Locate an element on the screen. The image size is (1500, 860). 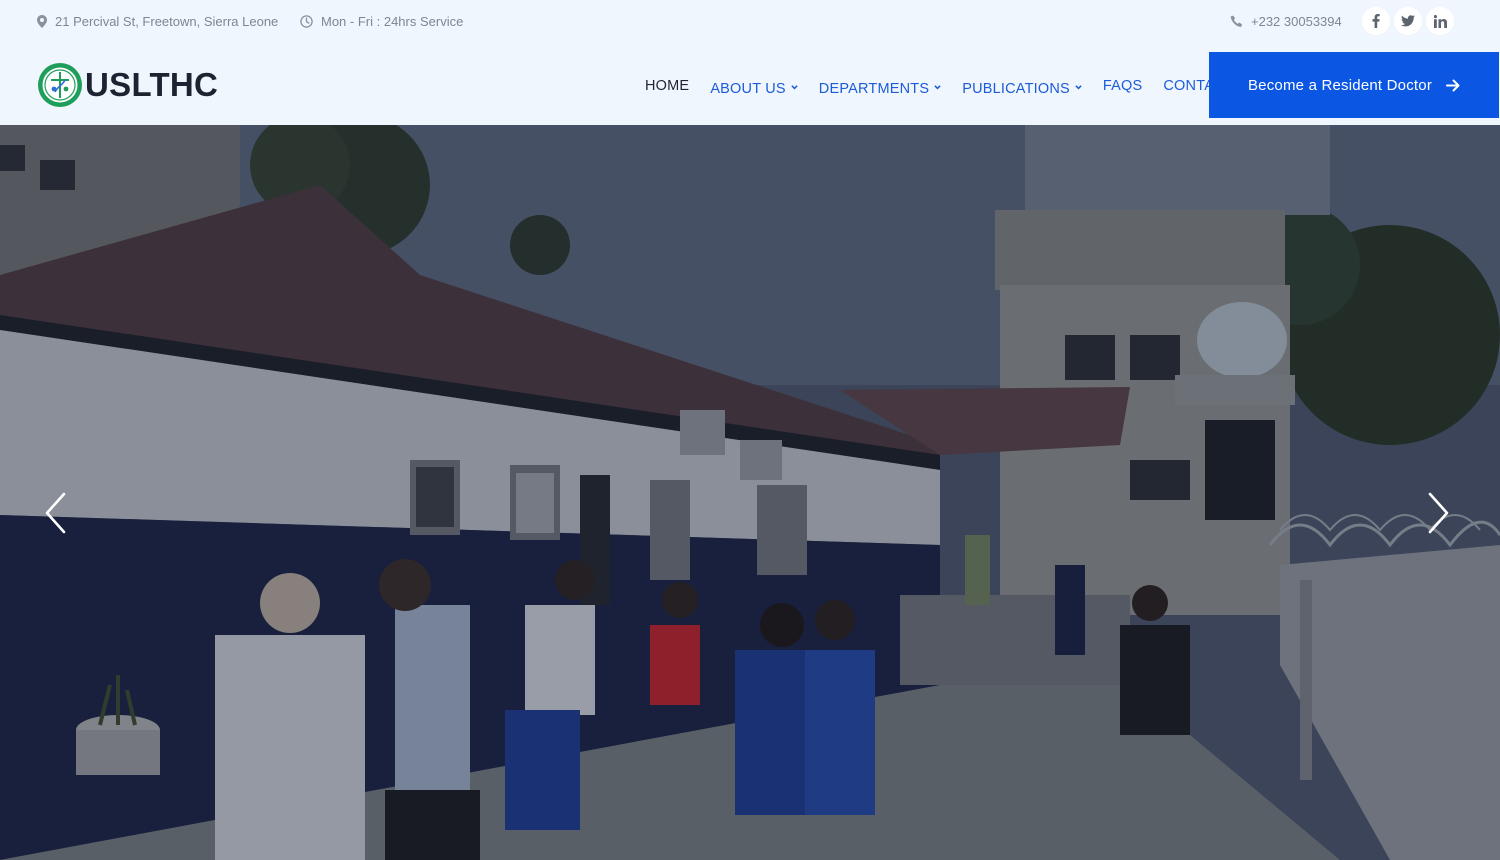
address-info: 21 Percival St, Freetown, Sierra Leone is located at coordinates (157, 21).